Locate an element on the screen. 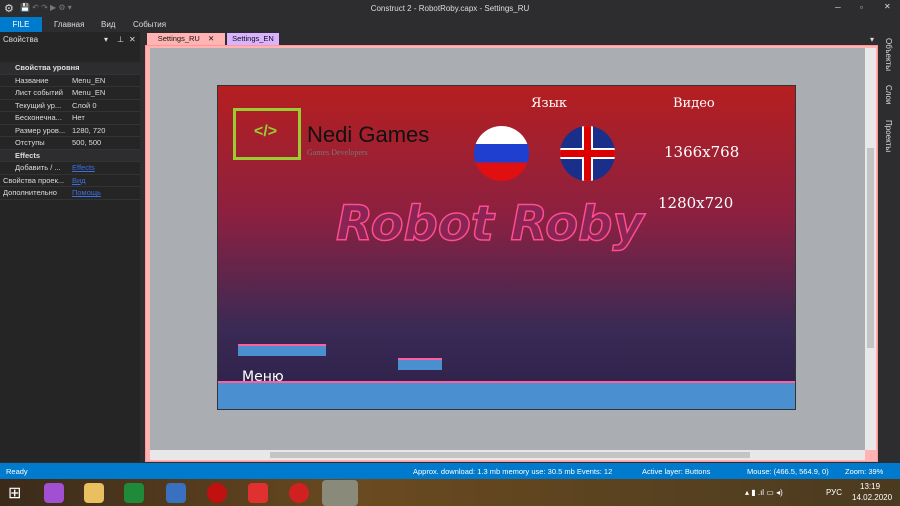 This screenshot has width=900, height=506. yandex-browser-icon is located at coordinates (299, 493).